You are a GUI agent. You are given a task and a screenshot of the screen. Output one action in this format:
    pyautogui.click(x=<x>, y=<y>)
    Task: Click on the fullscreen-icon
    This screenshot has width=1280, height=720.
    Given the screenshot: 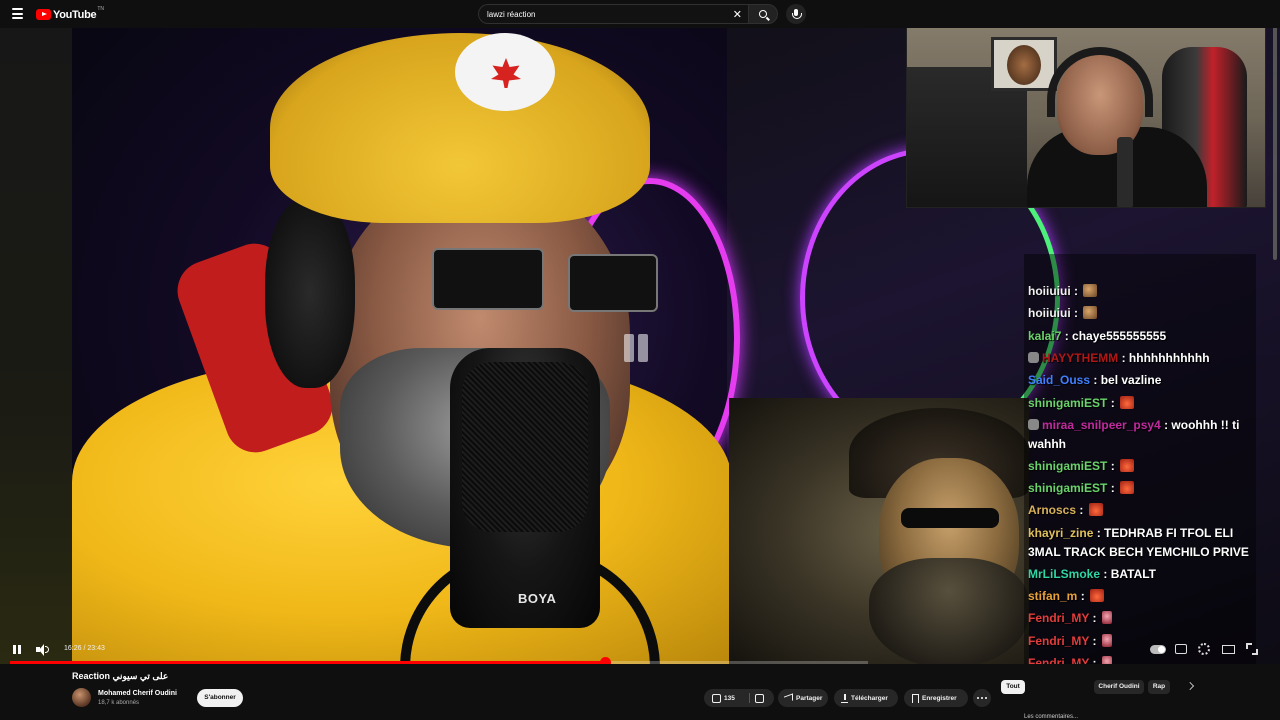 What is the action you would take?
    pyautogui.click(x=1252, y=649)
    